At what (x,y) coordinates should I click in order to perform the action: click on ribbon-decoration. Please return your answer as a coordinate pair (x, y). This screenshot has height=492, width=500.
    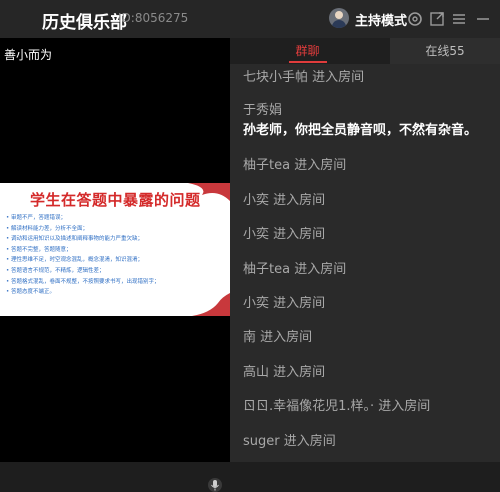
    Looking at the image, I should click on (211, 304).